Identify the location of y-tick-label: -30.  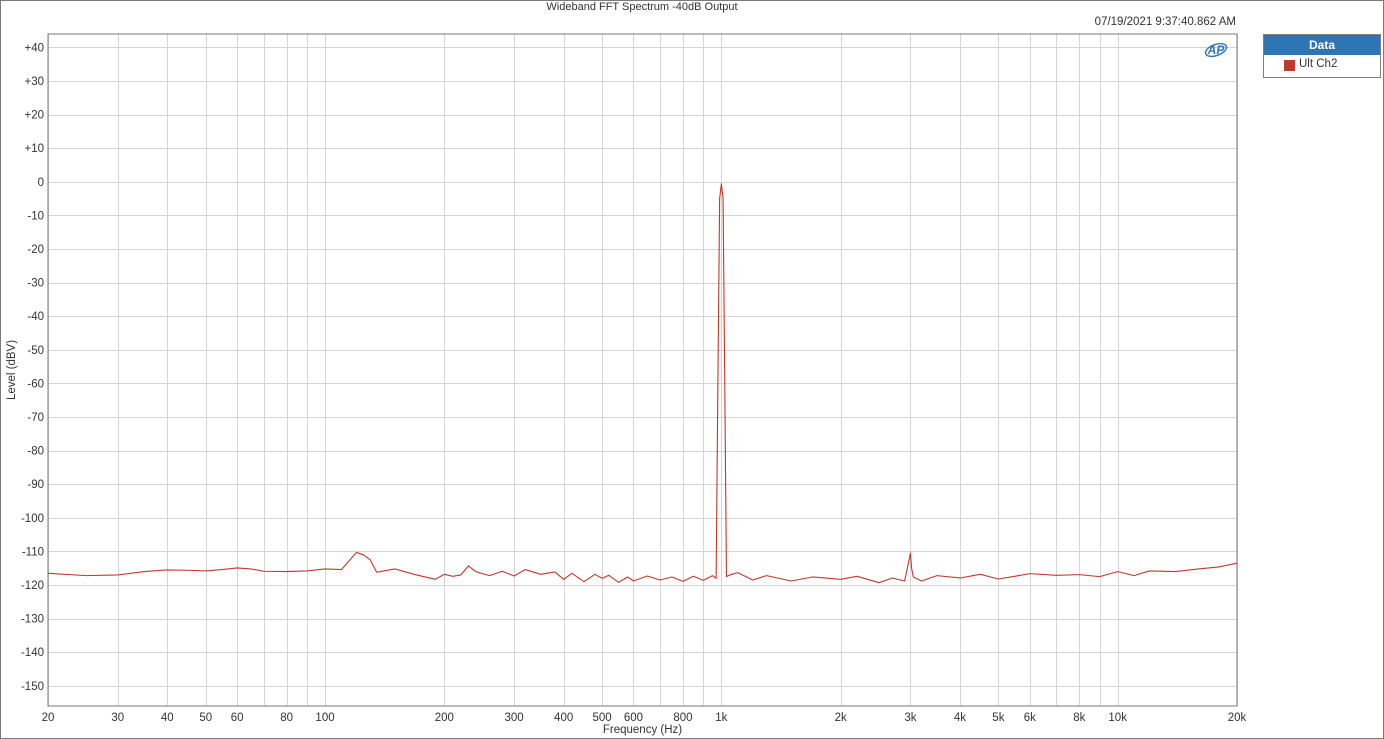
(35, 284).